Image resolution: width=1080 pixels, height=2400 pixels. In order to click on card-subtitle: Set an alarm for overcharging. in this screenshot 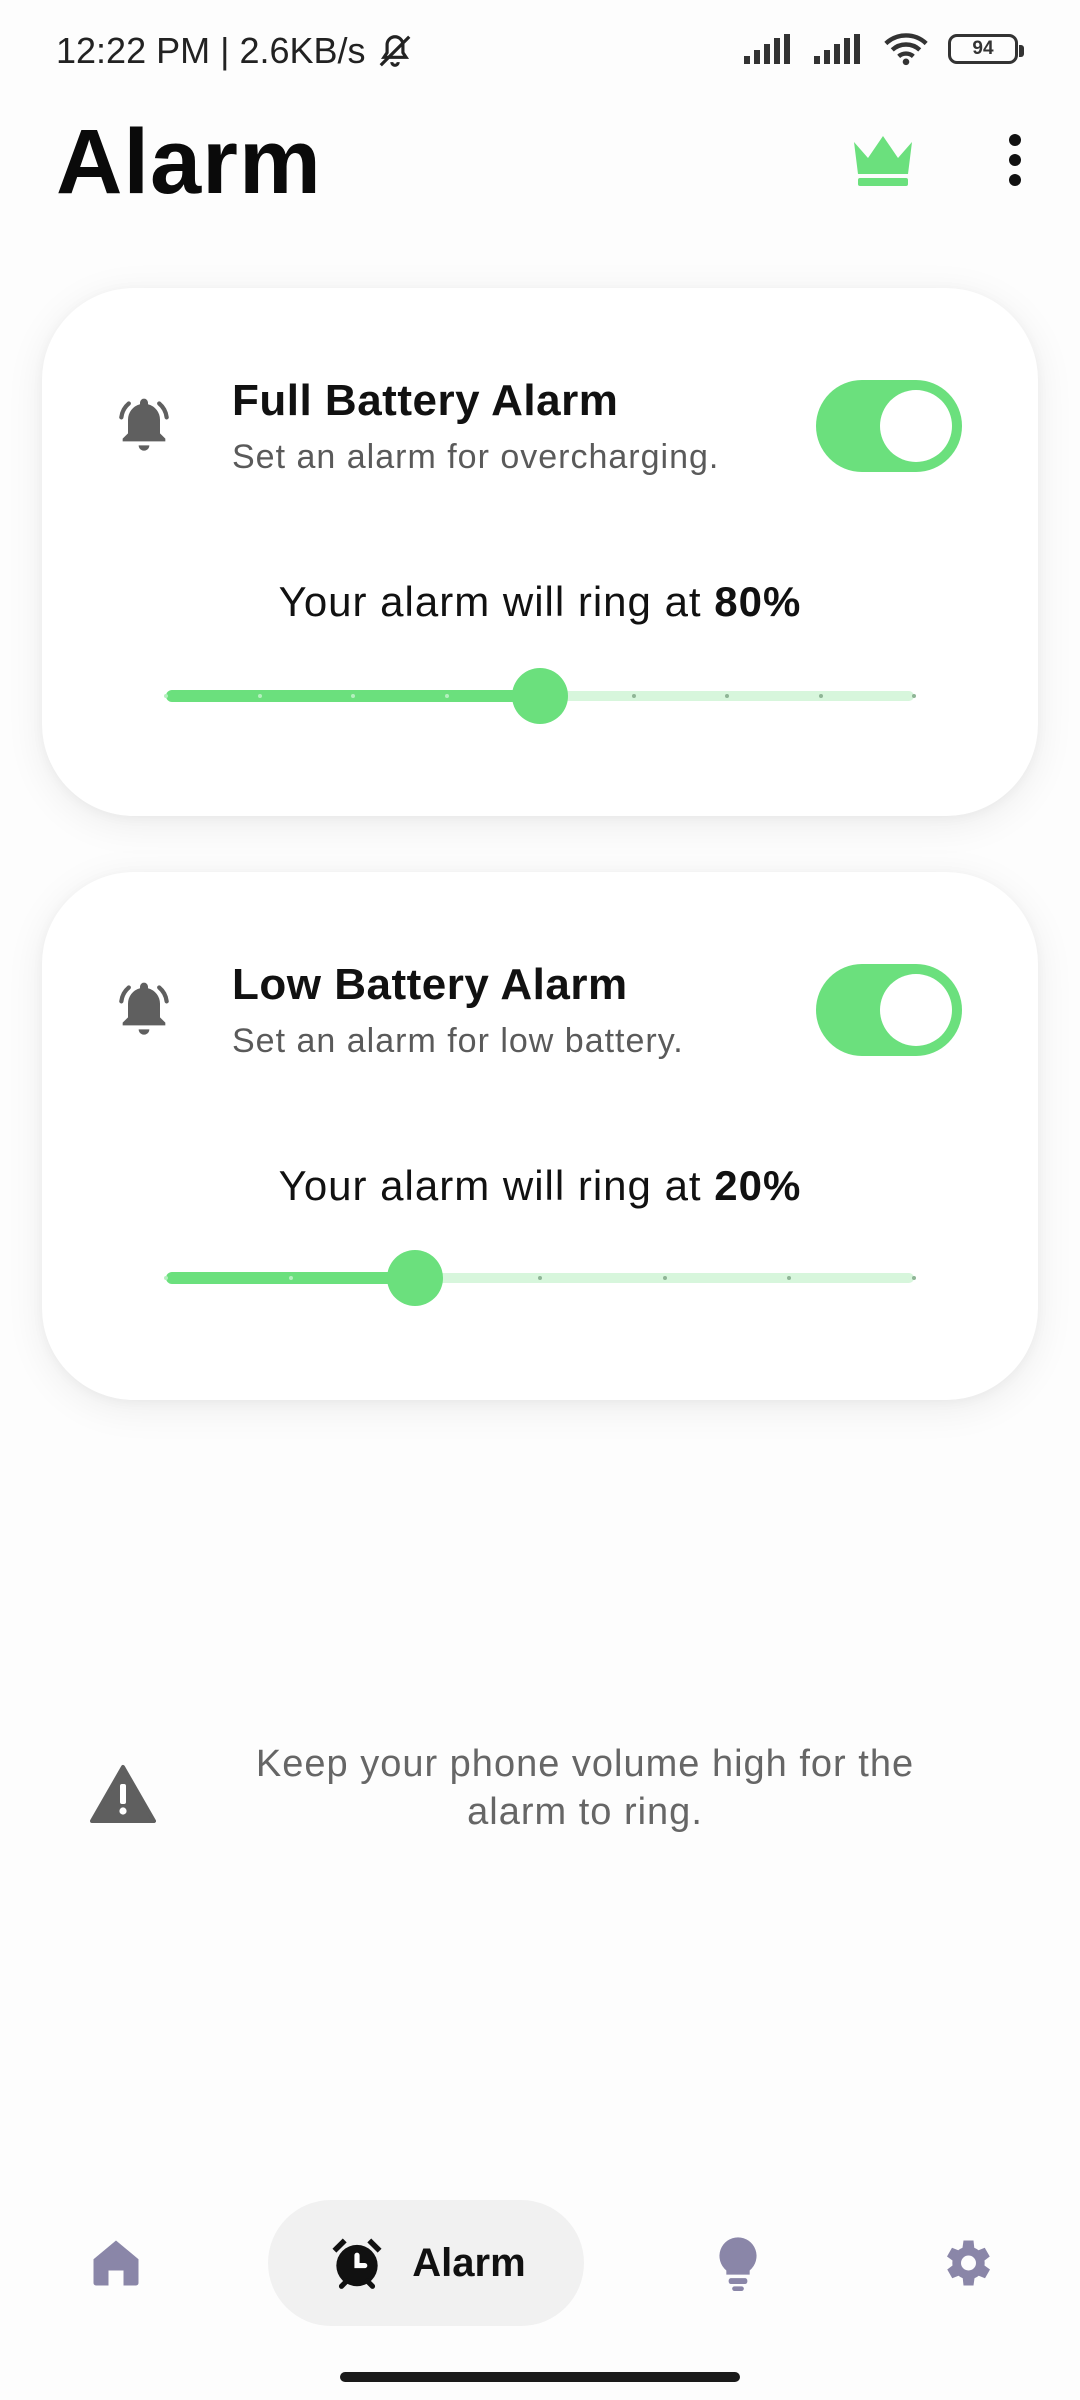, I will do `click(476, 457)`.